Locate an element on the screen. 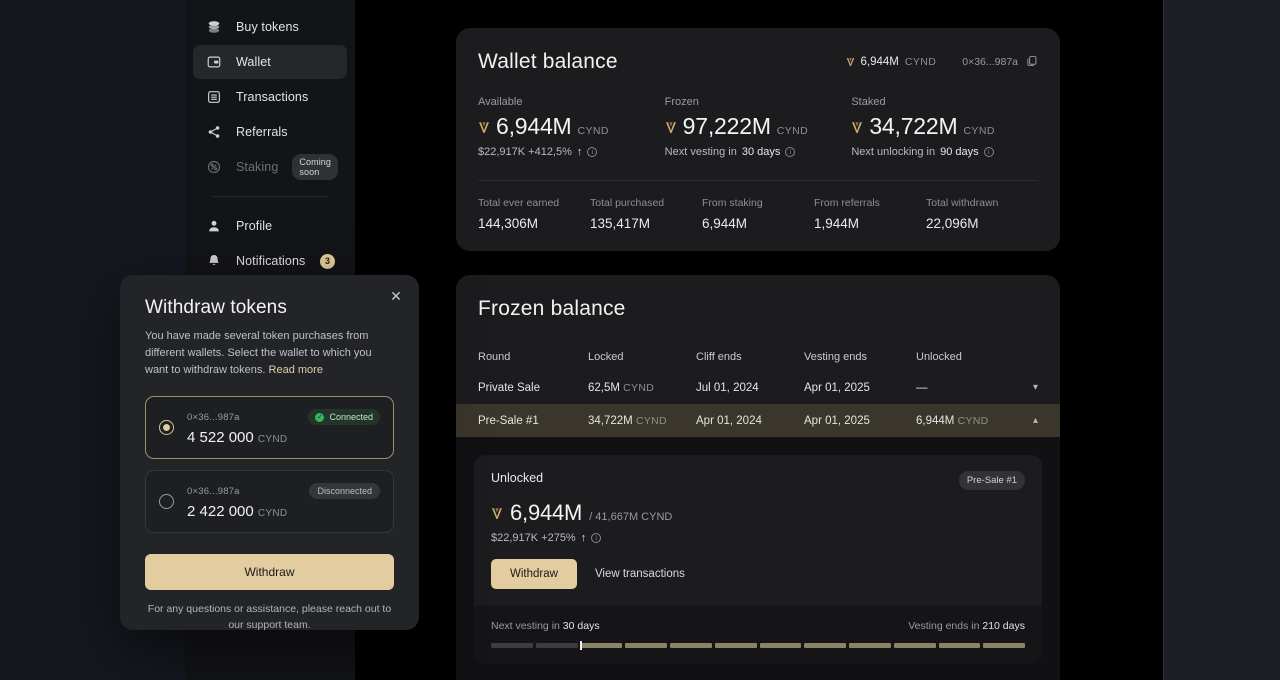  unlocked-title: Unlocked is located at coordinates (517, 478).